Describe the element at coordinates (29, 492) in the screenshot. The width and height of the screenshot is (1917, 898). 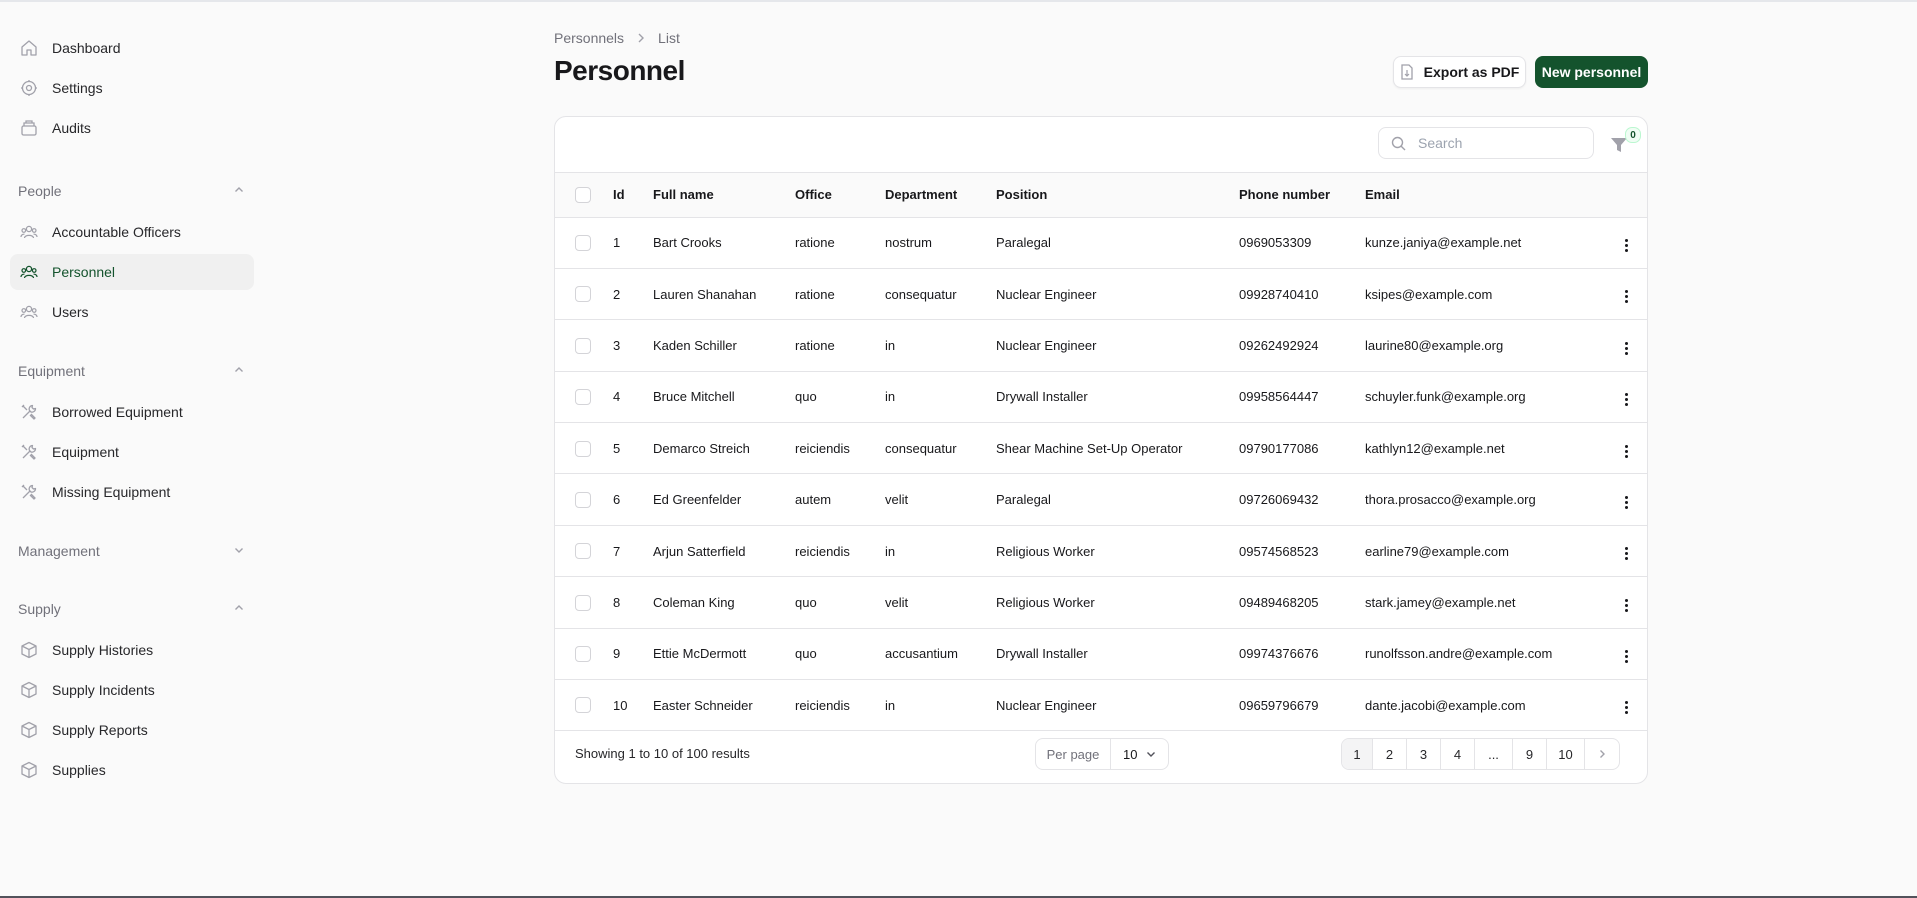
I see `tools-icon` at that location.